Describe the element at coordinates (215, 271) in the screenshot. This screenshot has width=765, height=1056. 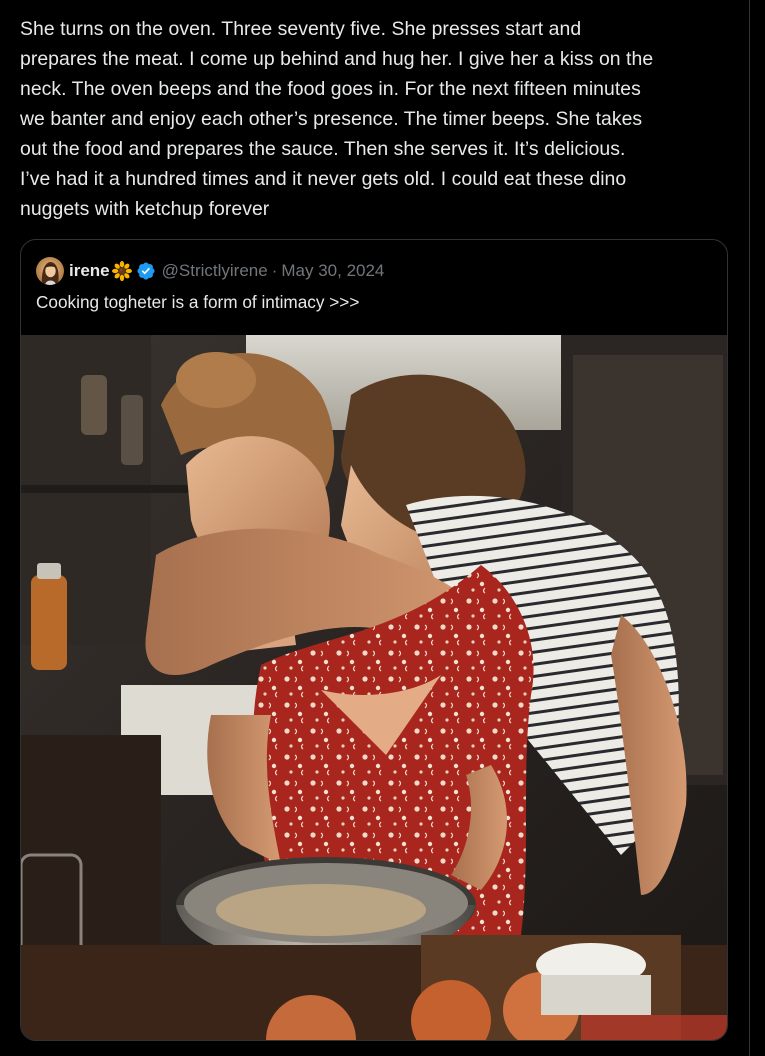
I see `author-handle: @Strictlyirene` at that location.